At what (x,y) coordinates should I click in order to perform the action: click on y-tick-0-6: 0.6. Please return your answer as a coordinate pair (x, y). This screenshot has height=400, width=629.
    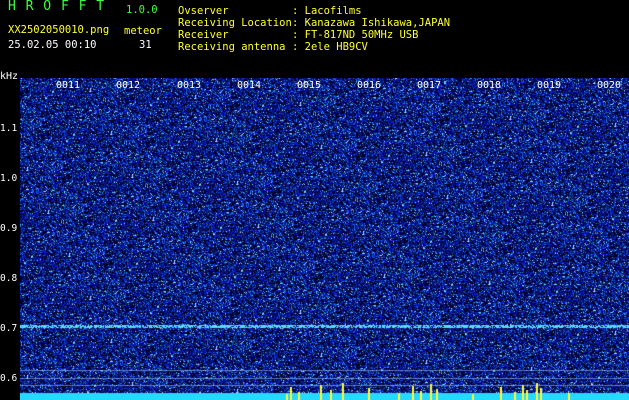
    Looking at the image, I should click on (9, 378).